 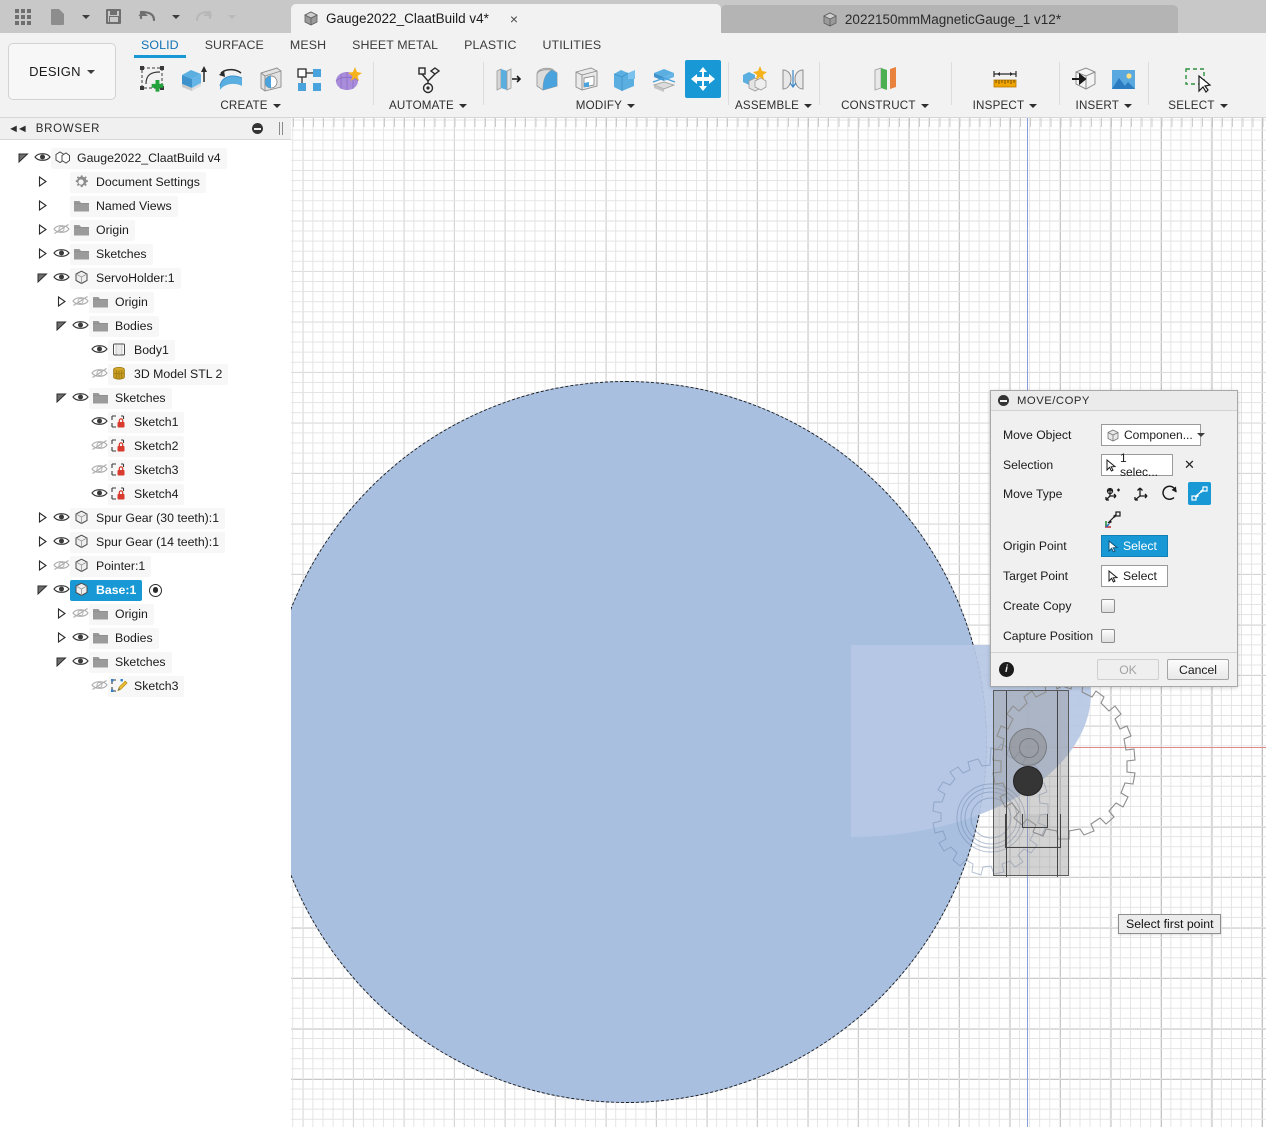 I want to click on browser-node-servoholder-1: ServoHolder:1, so click(x=145, y=278).